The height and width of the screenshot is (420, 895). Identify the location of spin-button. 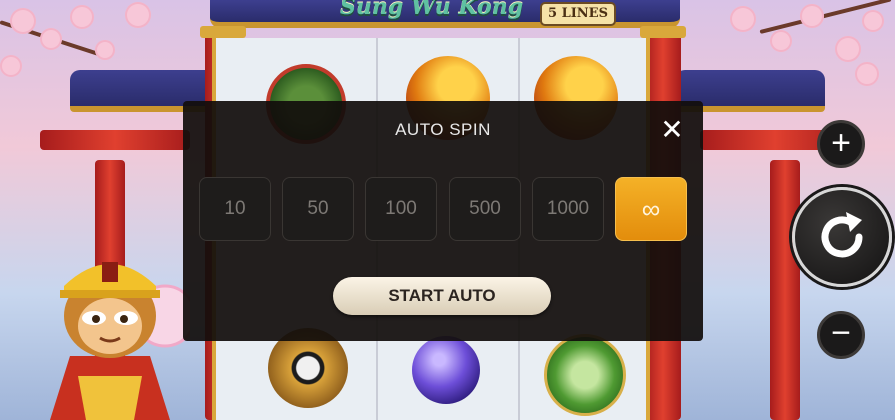
(842, 237).